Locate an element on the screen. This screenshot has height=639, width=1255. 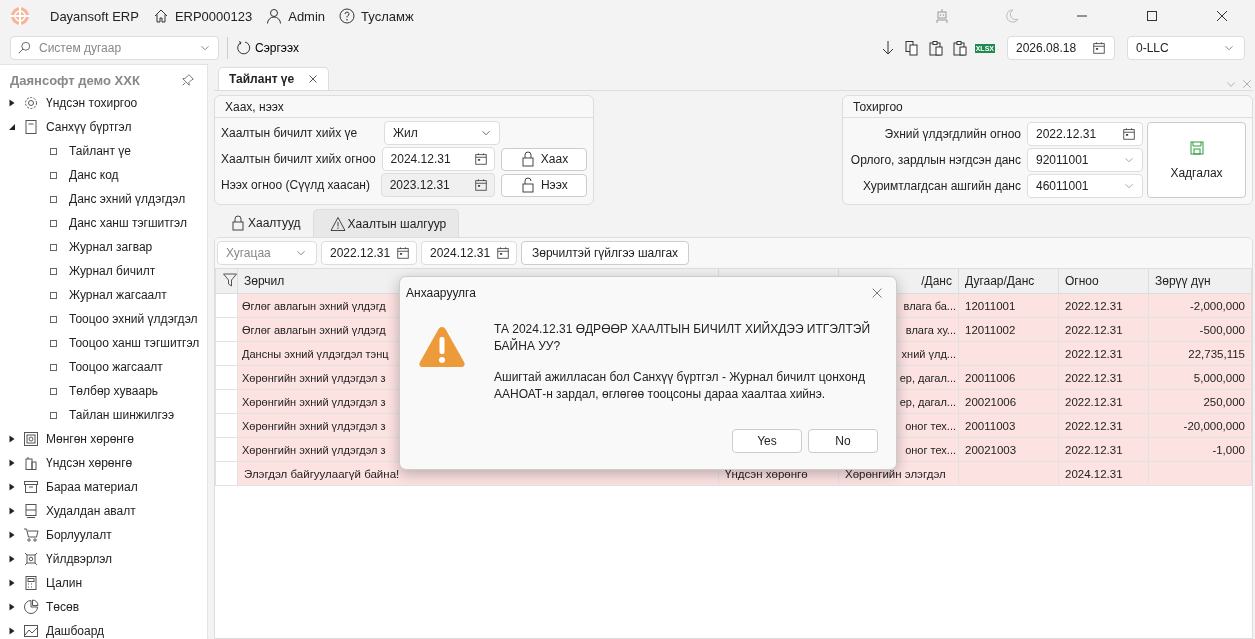
menu-item: Тооцоо жагсаалт is located at coordinates (116, 367).